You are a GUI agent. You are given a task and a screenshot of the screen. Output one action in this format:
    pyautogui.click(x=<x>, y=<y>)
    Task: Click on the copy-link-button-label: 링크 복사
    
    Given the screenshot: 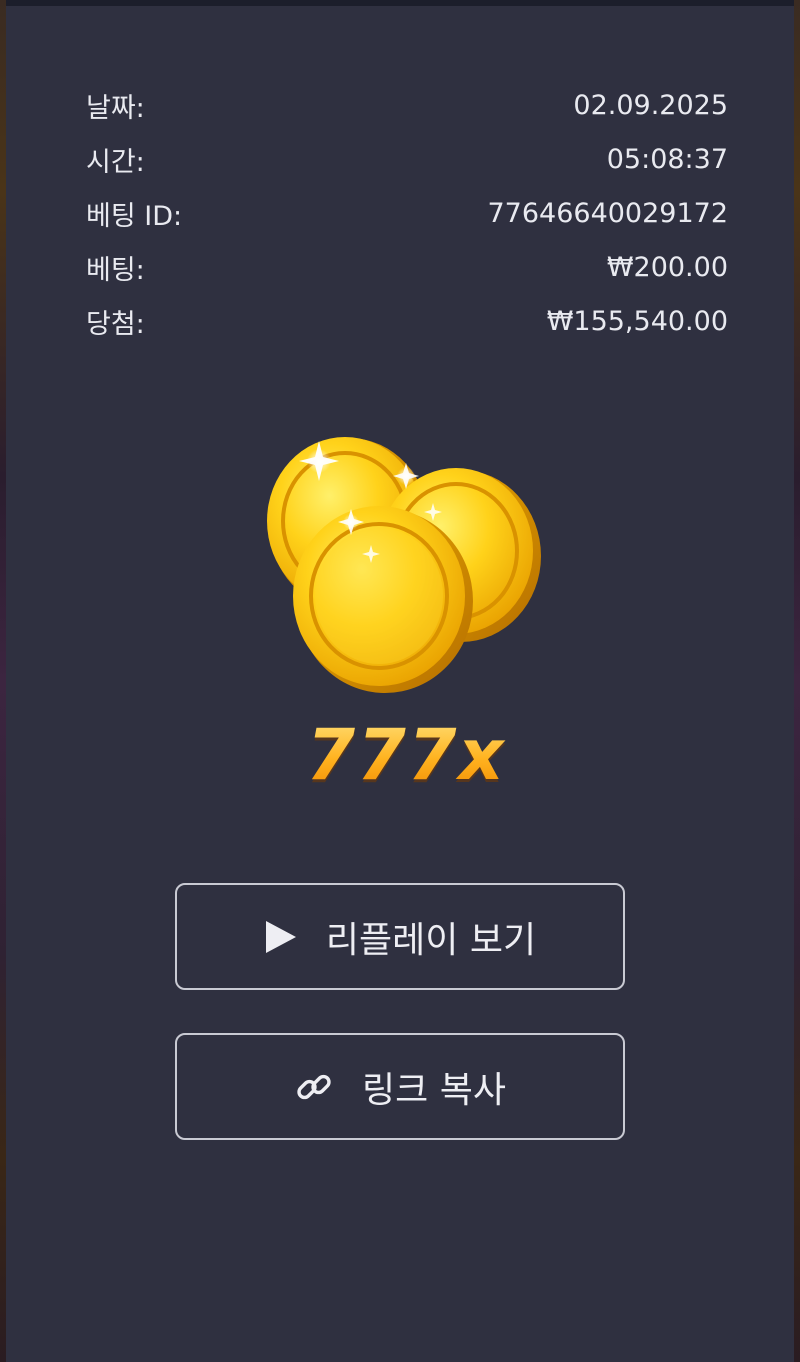 What is the action you would take?
    pyautogui.click(x=434, y=1090)
    